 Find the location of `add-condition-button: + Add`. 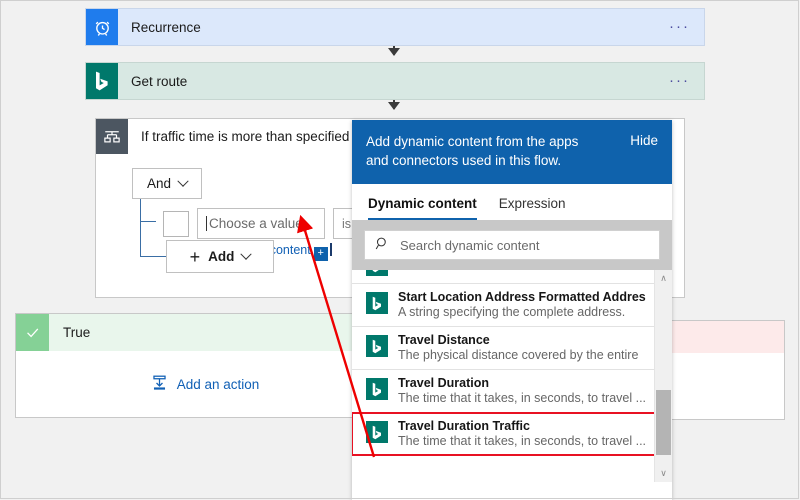

add-condition-button: + Add is located at coordinates (220, 256).